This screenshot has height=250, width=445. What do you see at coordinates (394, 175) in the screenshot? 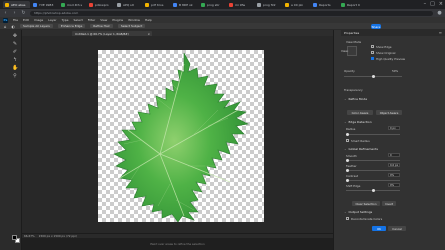
I see `contrast-input: 0%` at bounding box center [394, 175].